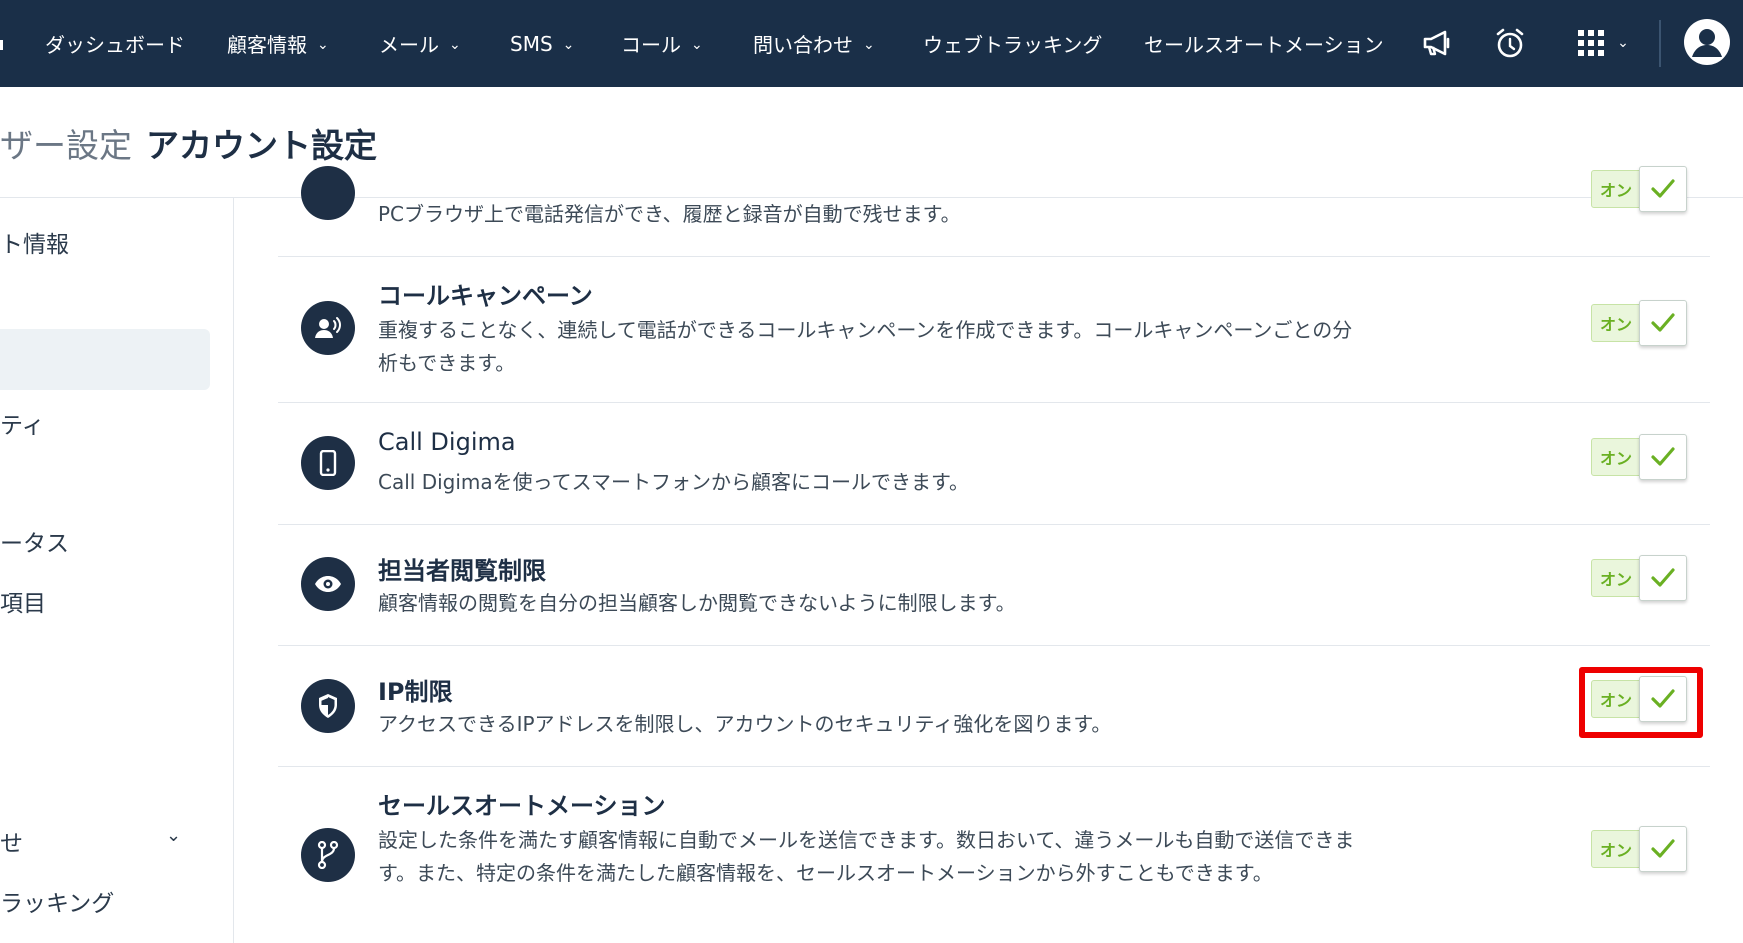 Image resolution: width=1743 pixels, height=943 pixels. Describe the element at coordinates (105, 359) in the screenshot. I see `sidebar-item-active` at that location.